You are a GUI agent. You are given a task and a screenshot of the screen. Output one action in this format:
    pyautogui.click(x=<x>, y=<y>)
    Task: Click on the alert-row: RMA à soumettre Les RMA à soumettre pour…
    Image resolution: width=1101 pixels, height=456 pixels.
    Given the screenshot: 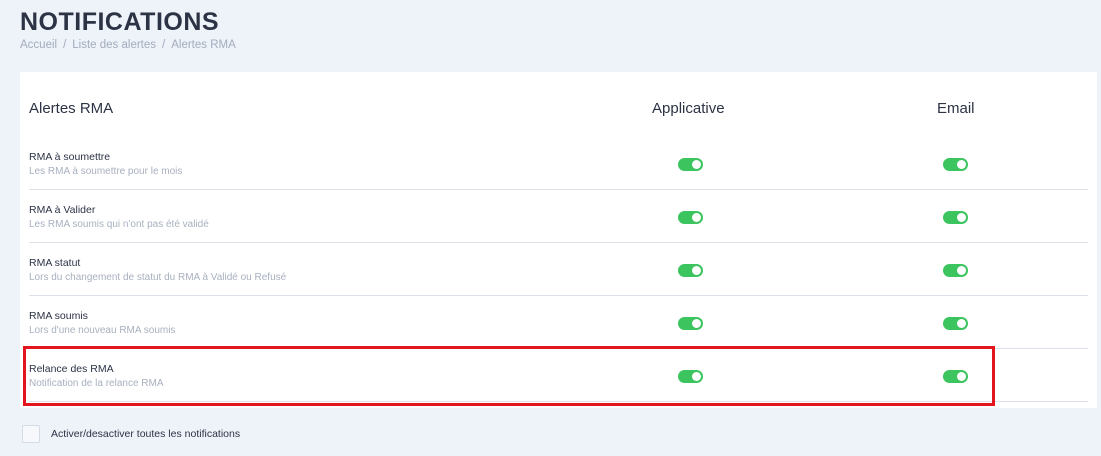 What is the action you would take?
    pyautogui.click(x=558, y=163)
    